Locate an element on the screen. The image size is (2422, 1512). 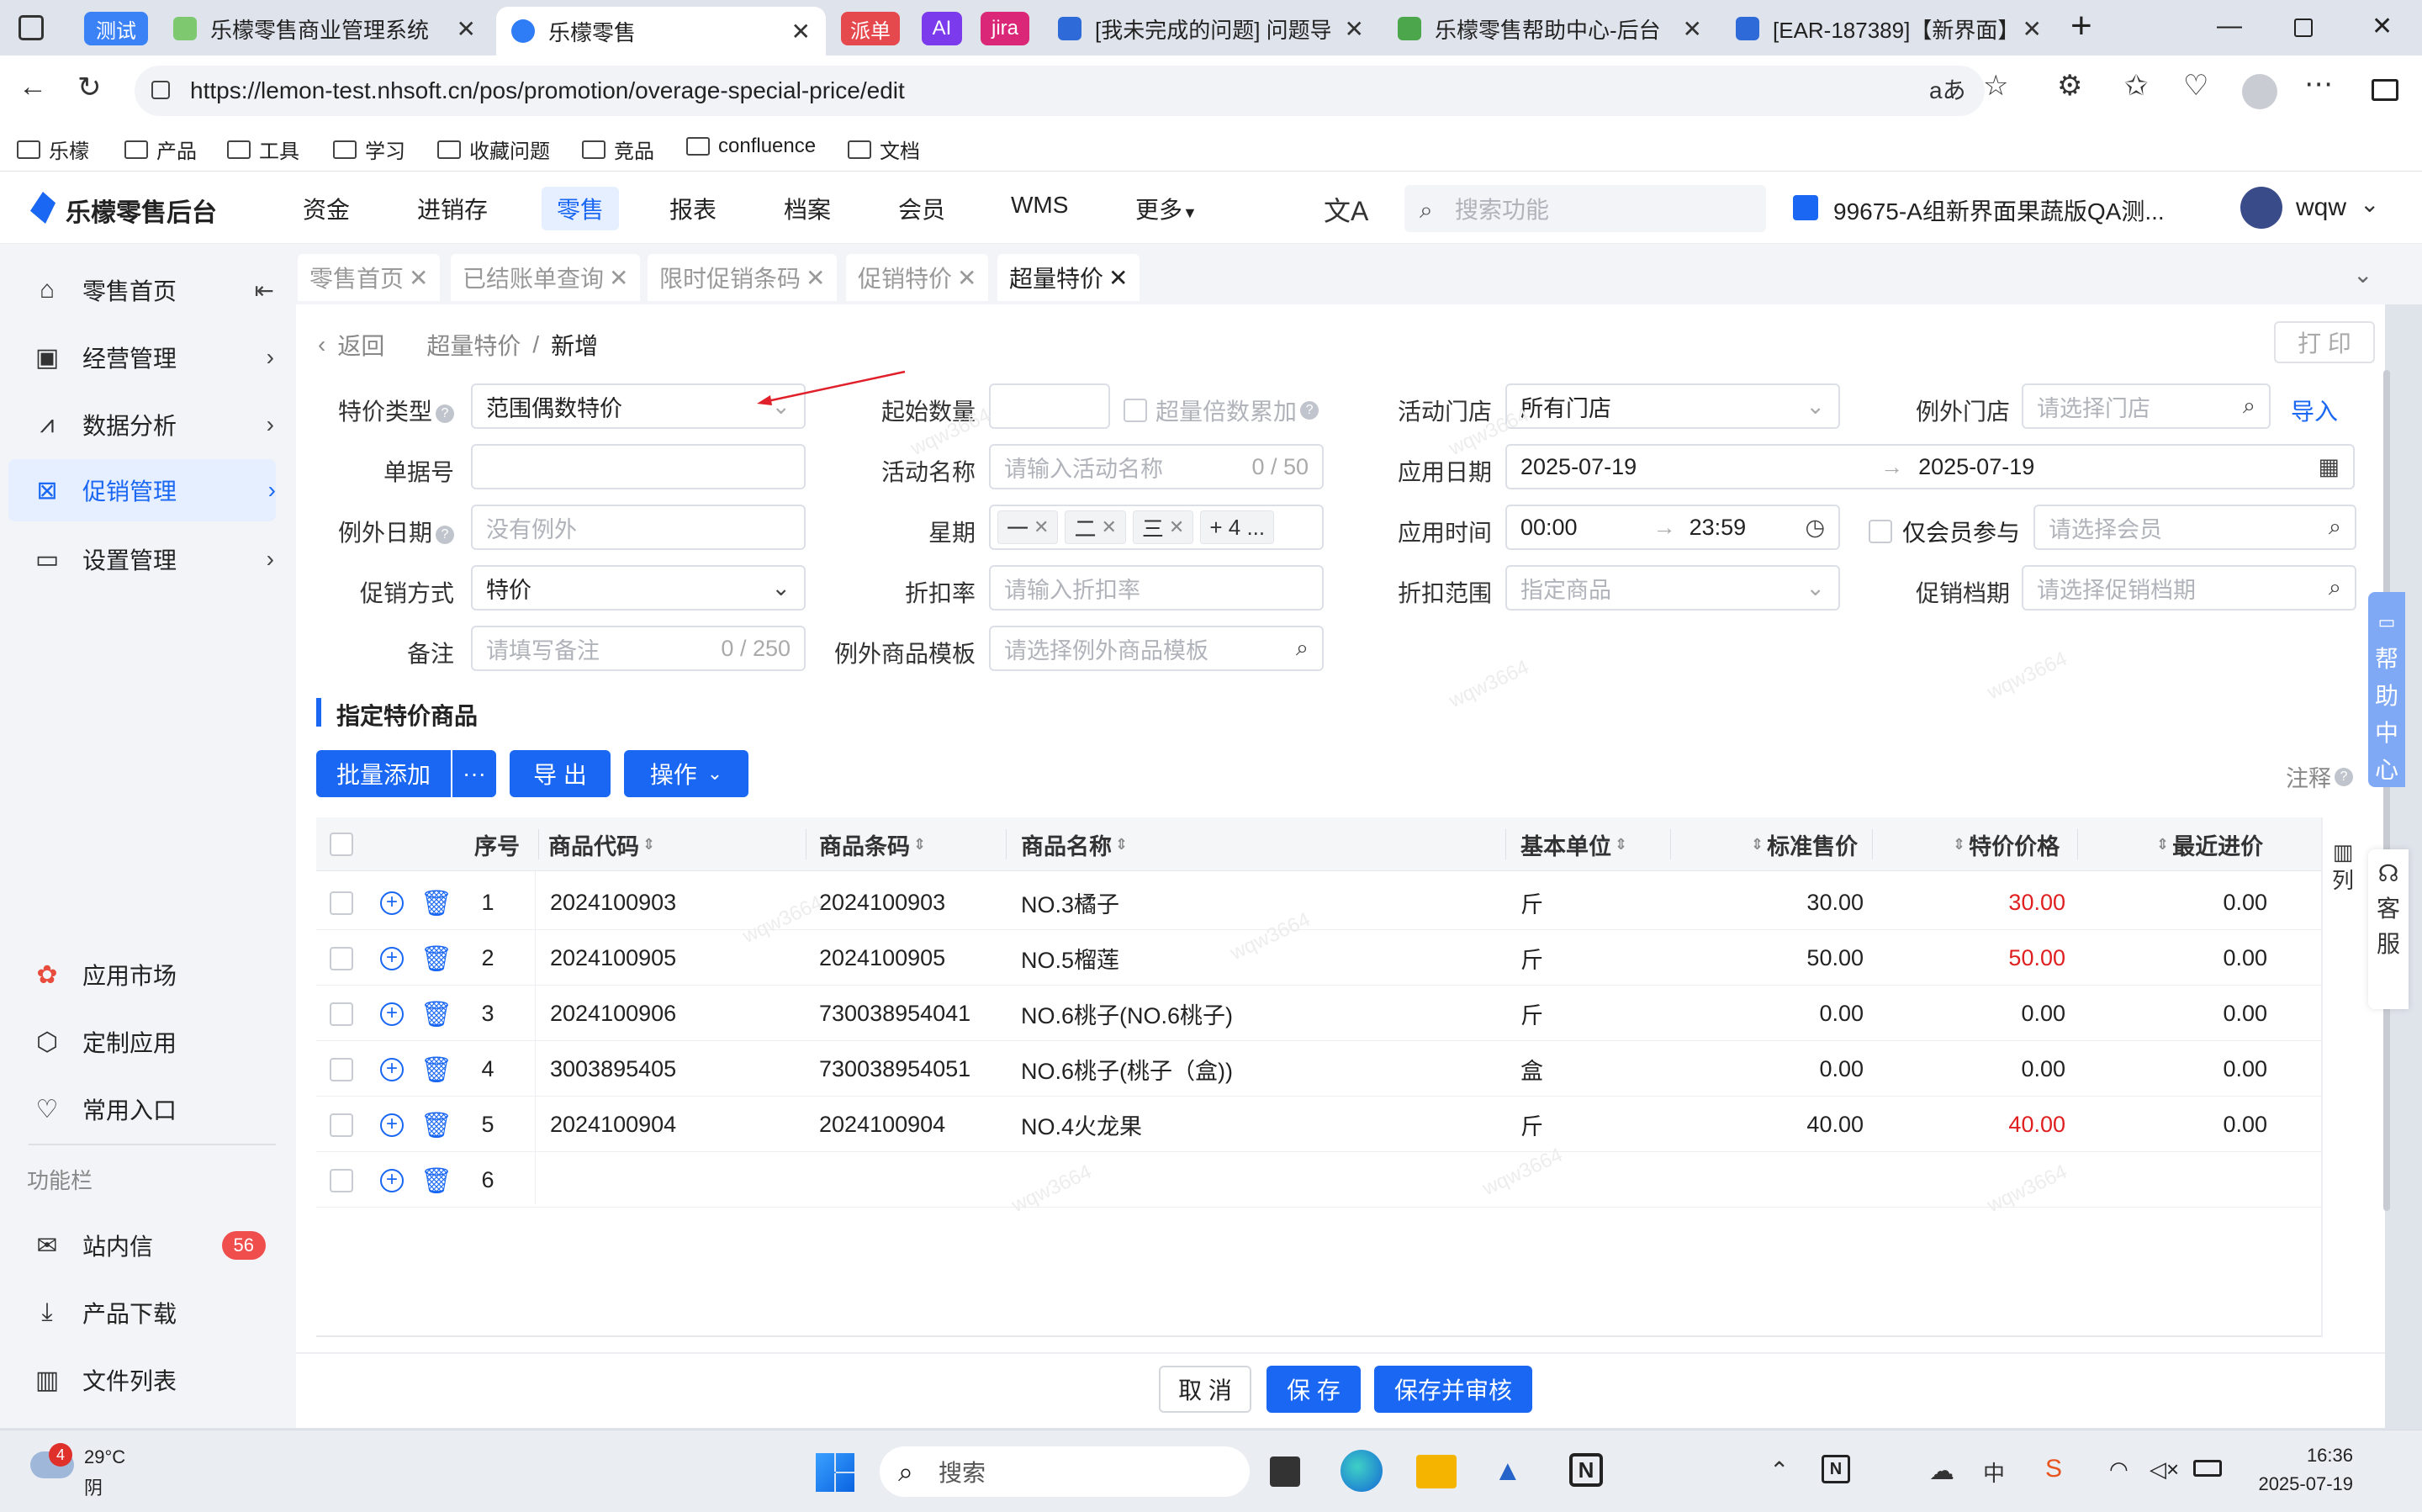
tab-group-dispatch: 派单 is located at coordinates (870, 28).